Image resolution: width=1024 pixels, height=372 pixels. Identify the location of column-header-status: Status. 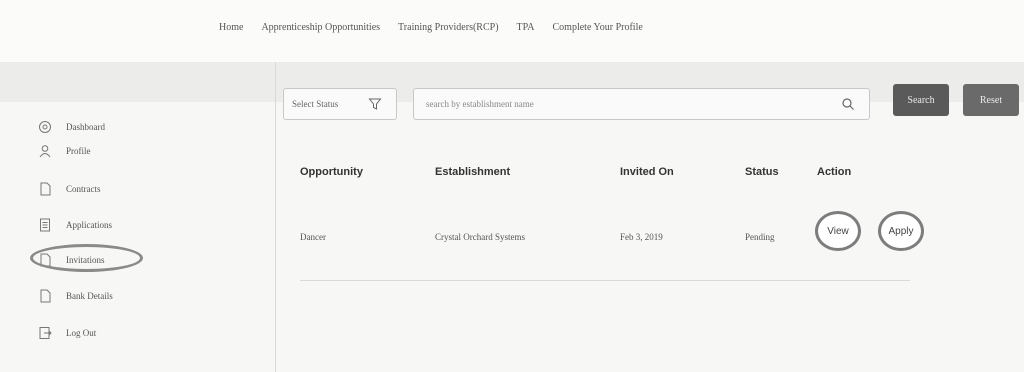
(762, 172).